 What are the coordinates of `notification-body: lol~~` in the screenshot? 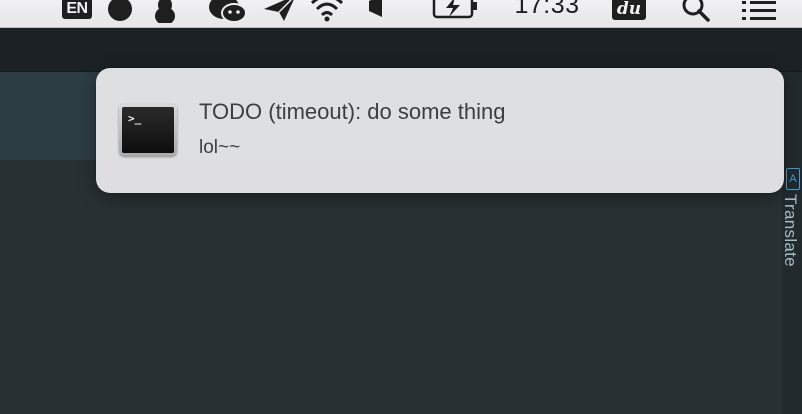 It's located at (220, 147).